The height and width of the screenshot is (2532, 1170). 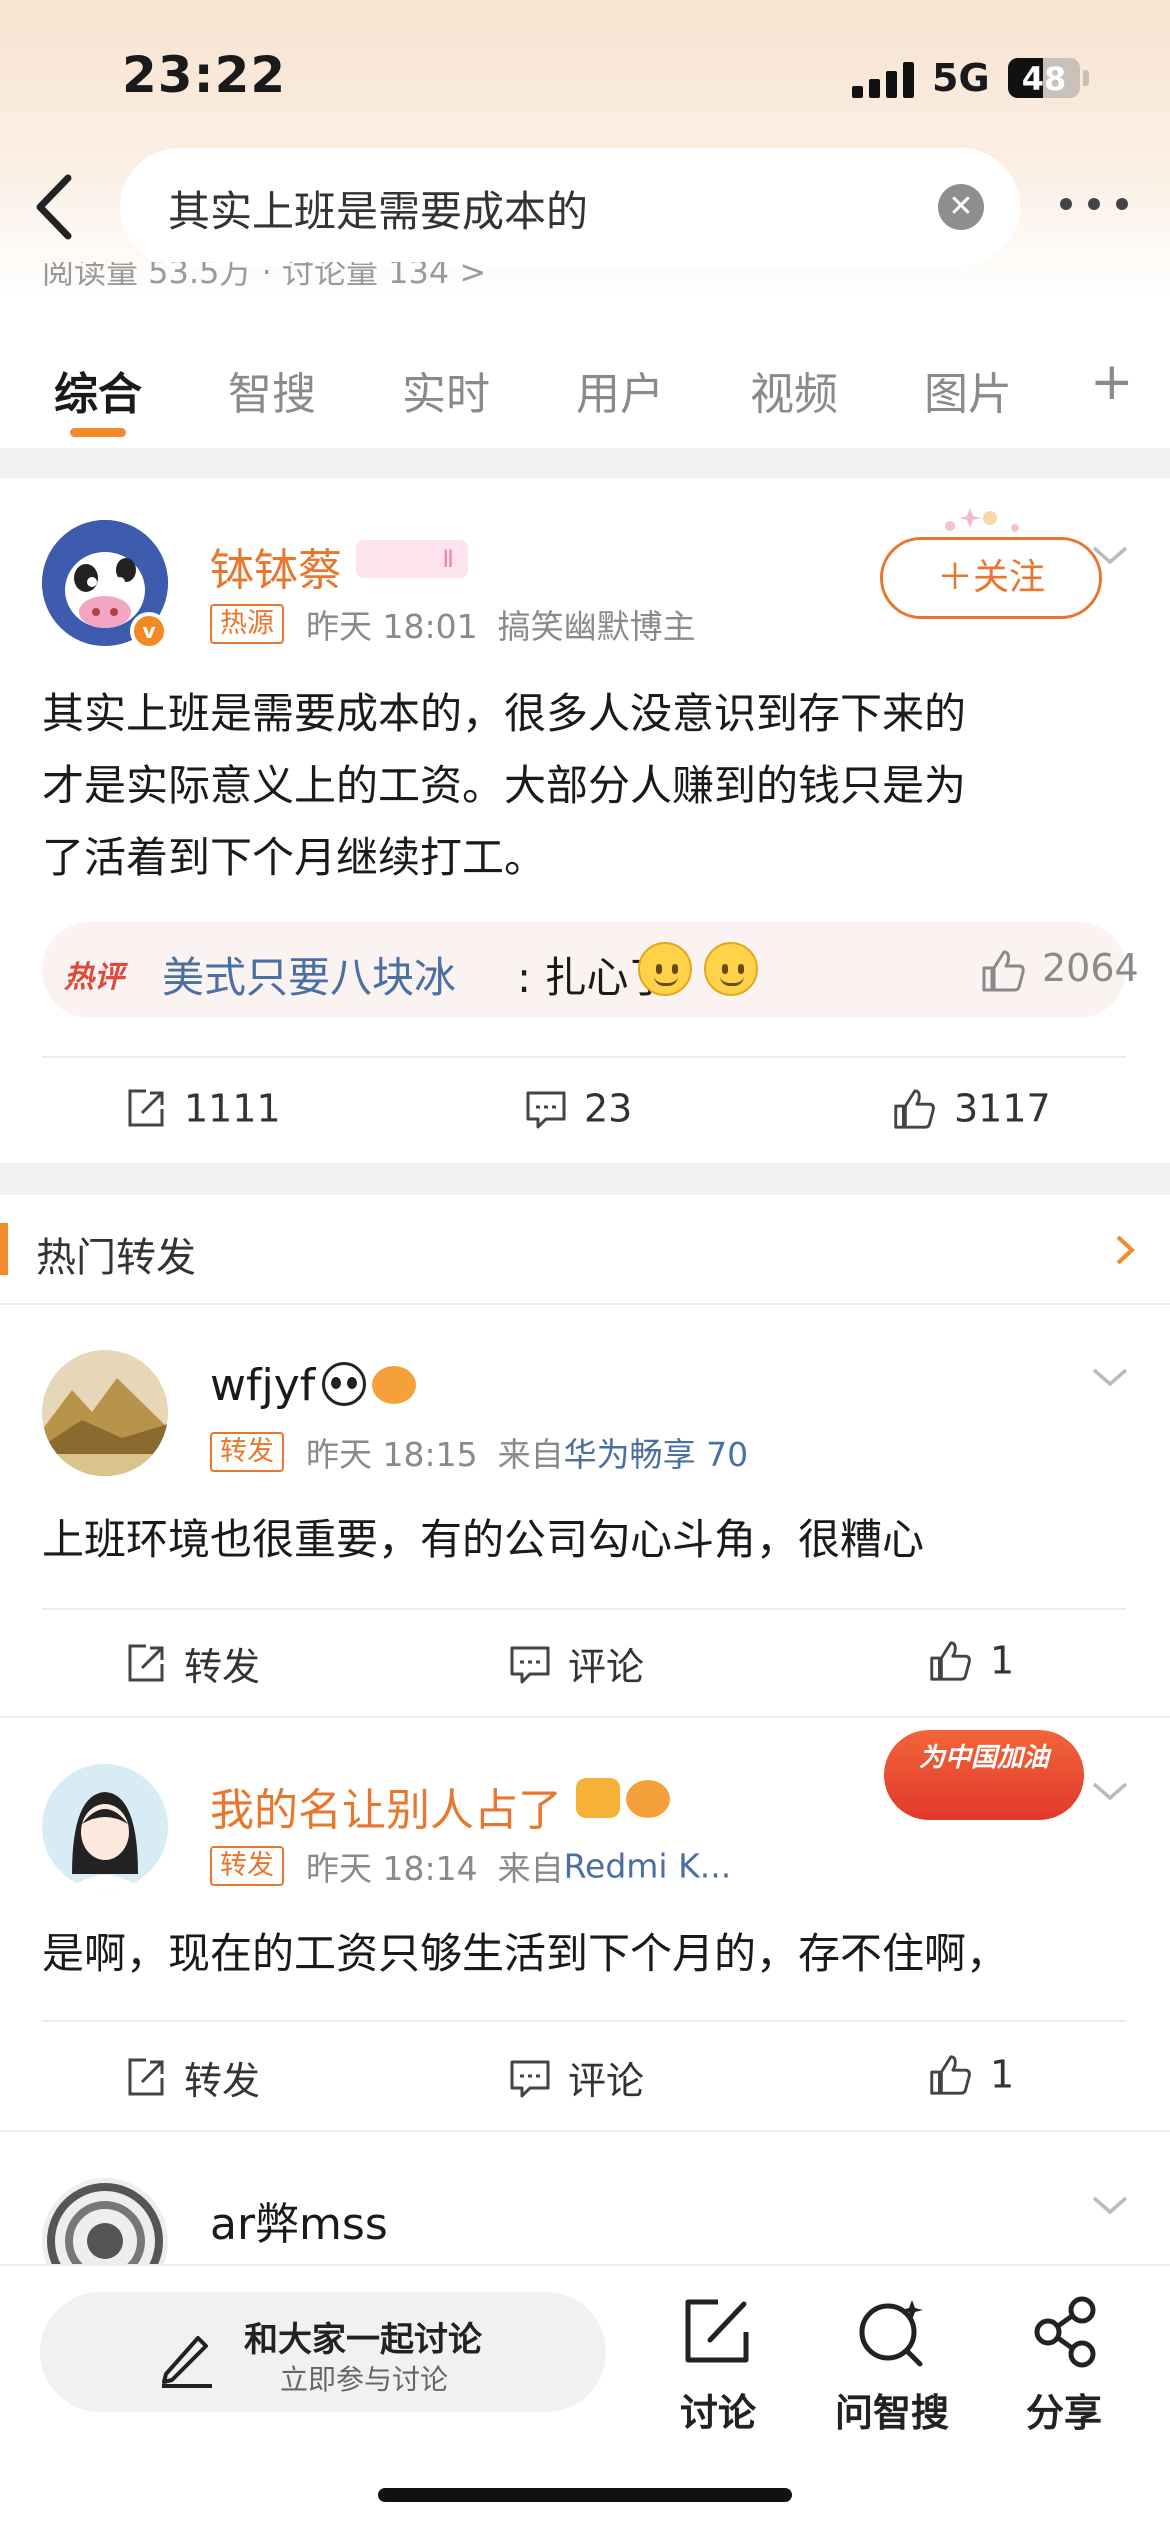 What do you see at coordinates (392, 1868) in the screenshot?
I see `repost-time: 昨天 18:14` at bounding box center [392, 1868].